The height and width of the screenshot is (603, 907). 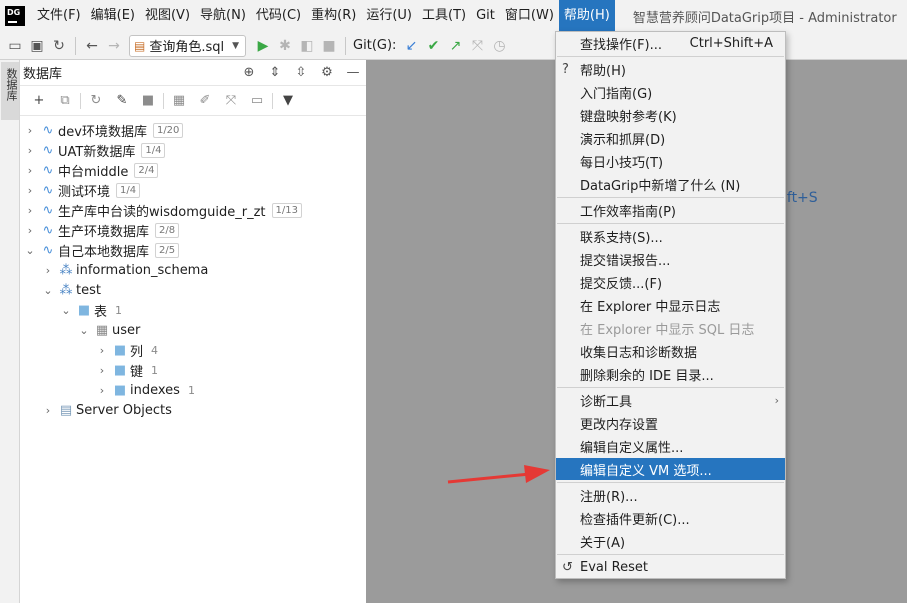 I want to click on datasource-icon: ∿, so click(x=48, y=210).